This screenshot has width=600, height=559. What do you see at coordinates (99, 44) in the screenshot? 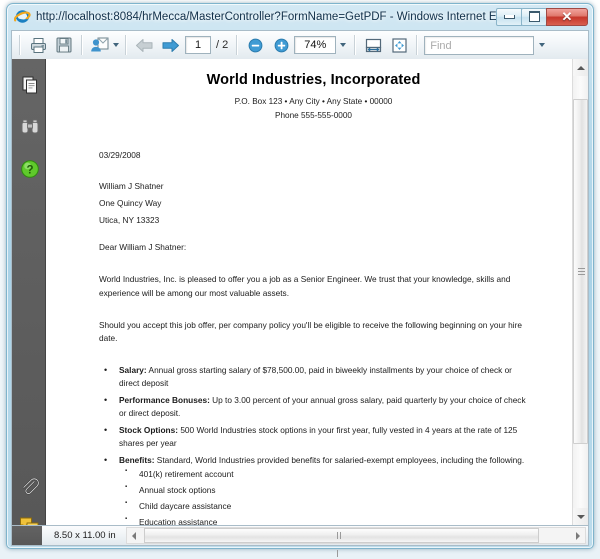
I see `email-document-icon` at bounding box center [99, 44].